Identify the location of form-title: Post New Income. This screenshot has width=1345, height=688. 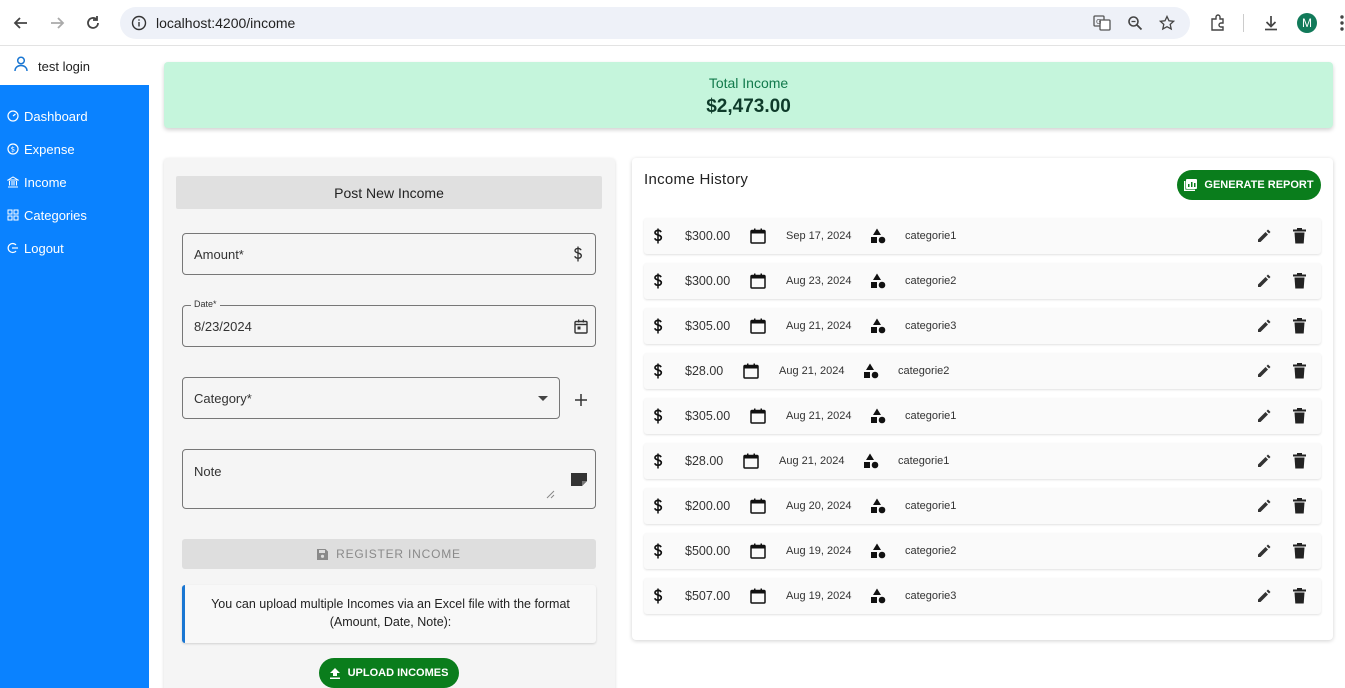
(389, 192).